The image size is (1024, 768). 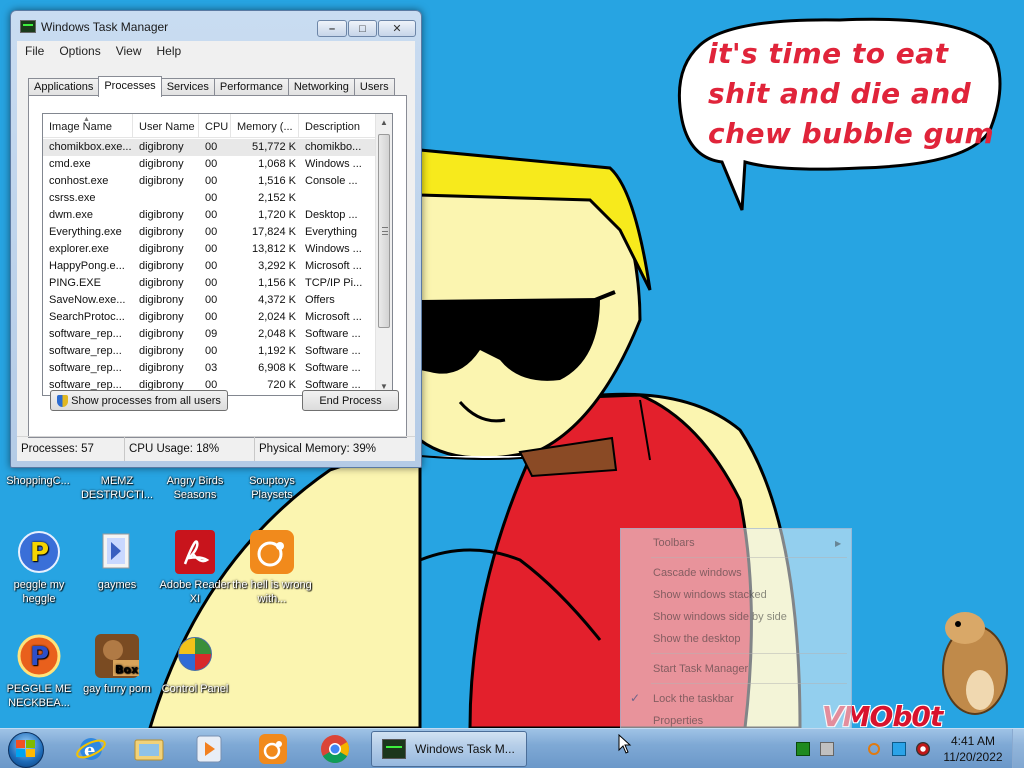 What do you see at coordinates (803, 749) in the screenshot?
I see `tray-green-icon` at bounding box center [803, 749].